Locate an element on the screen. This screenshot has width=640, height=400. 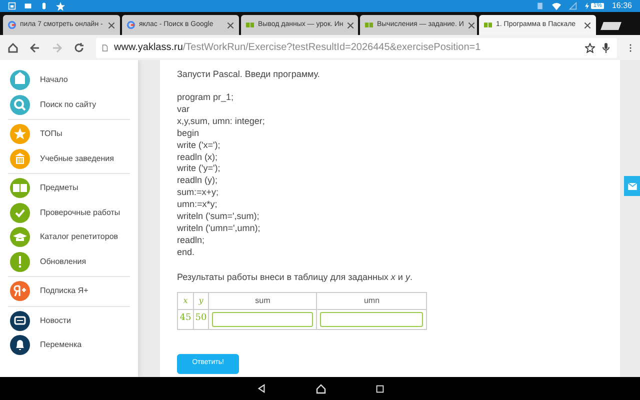
instruction-text: Запусти Pascal. Введи программу. is located at coordinates (249, 74).